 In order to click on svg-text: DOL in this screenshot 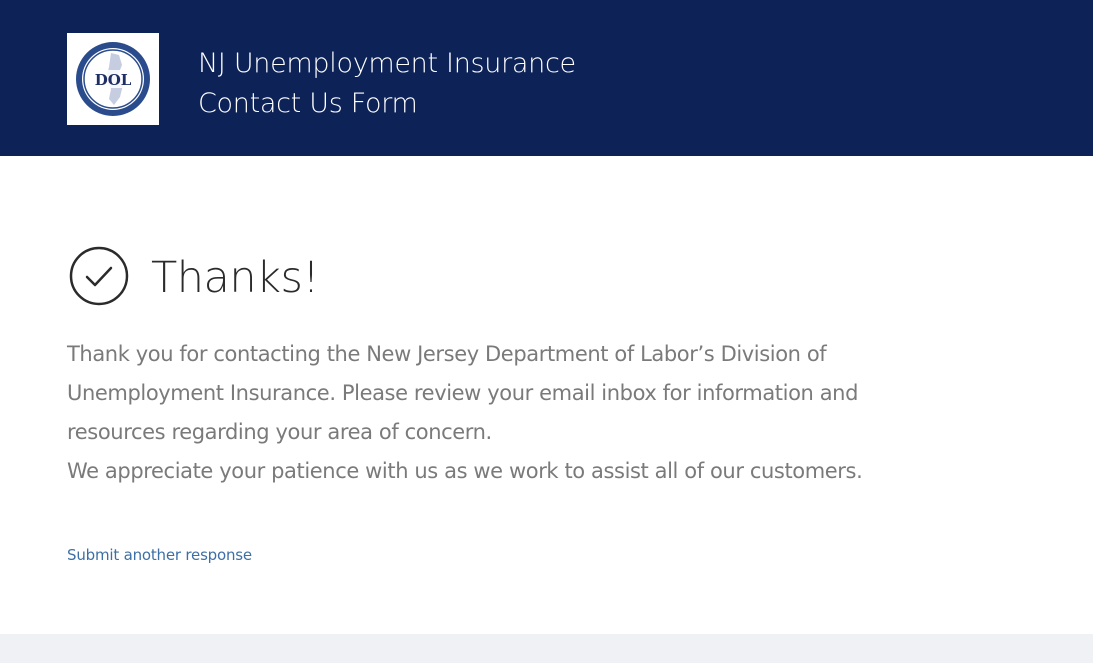, I will do `click(113, 80)`.